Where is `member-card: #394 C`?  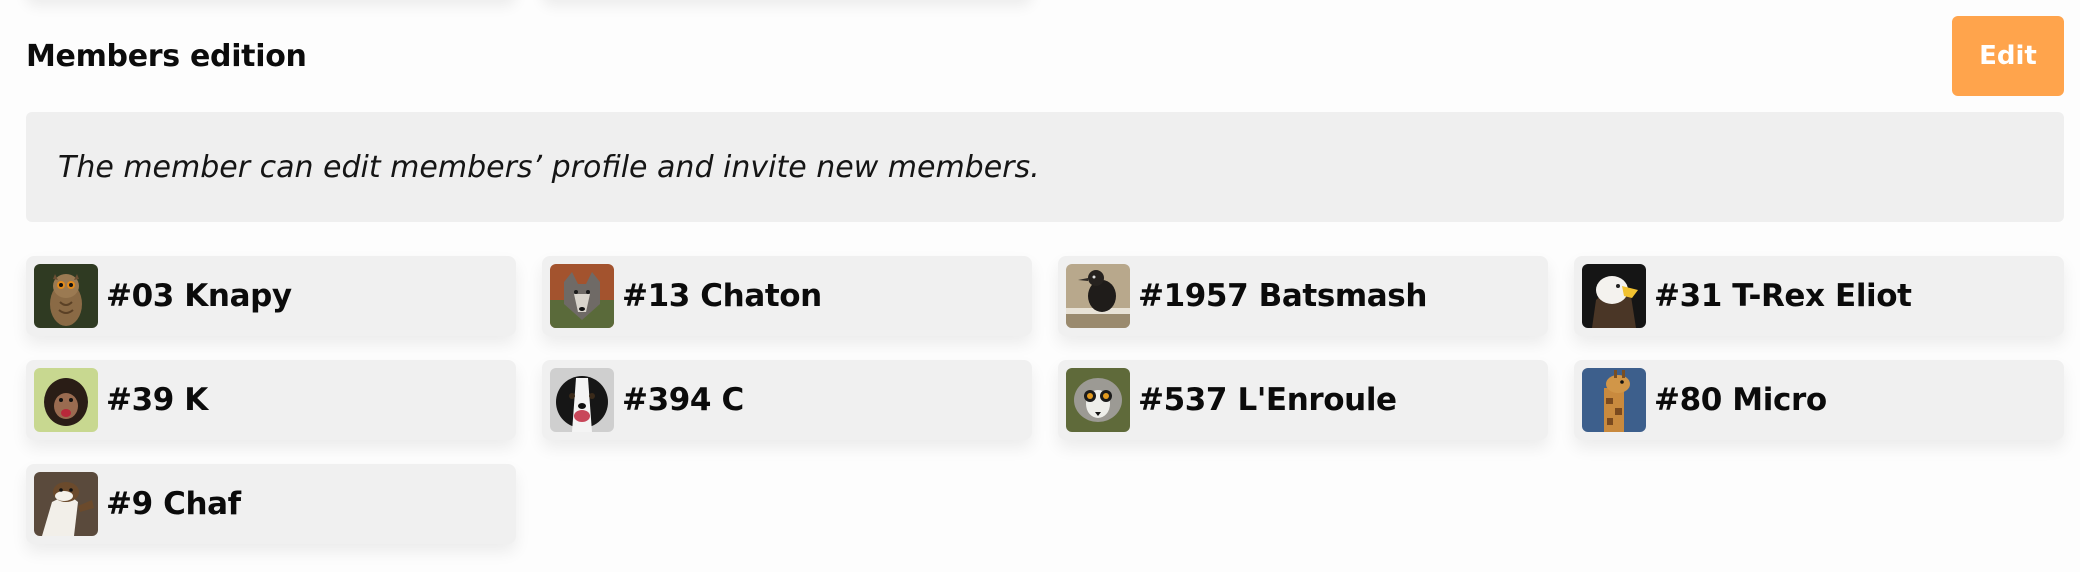
member-card: #394 C is located at coordinates (787, 400).